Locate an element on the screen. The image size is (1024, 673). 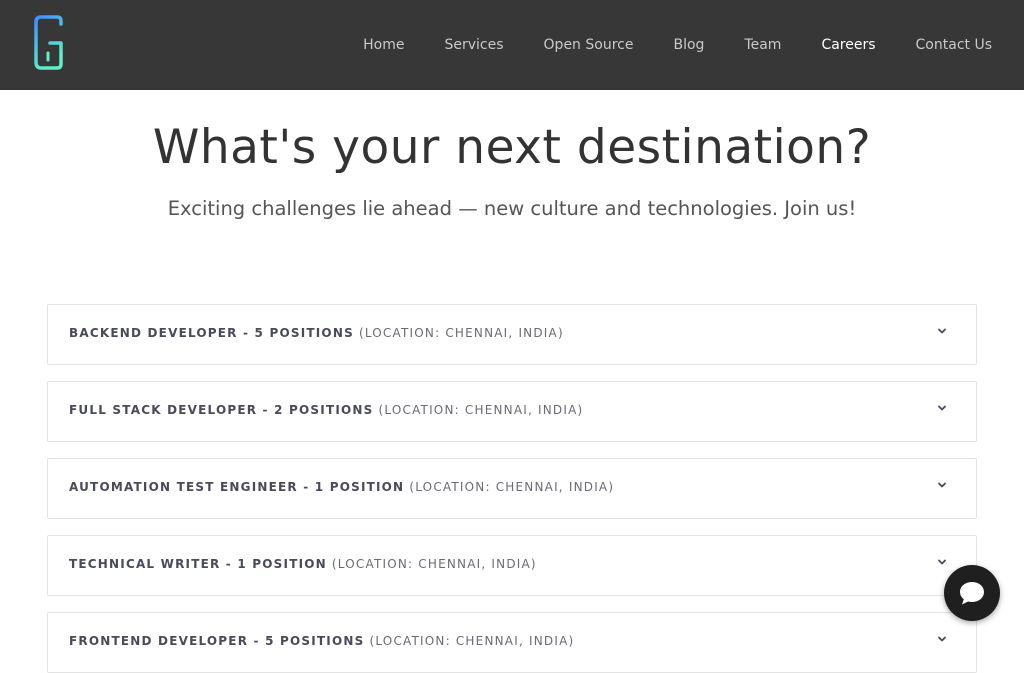
job-title: Backend Developer - 5 Positions is located at coordinates (211, 333).